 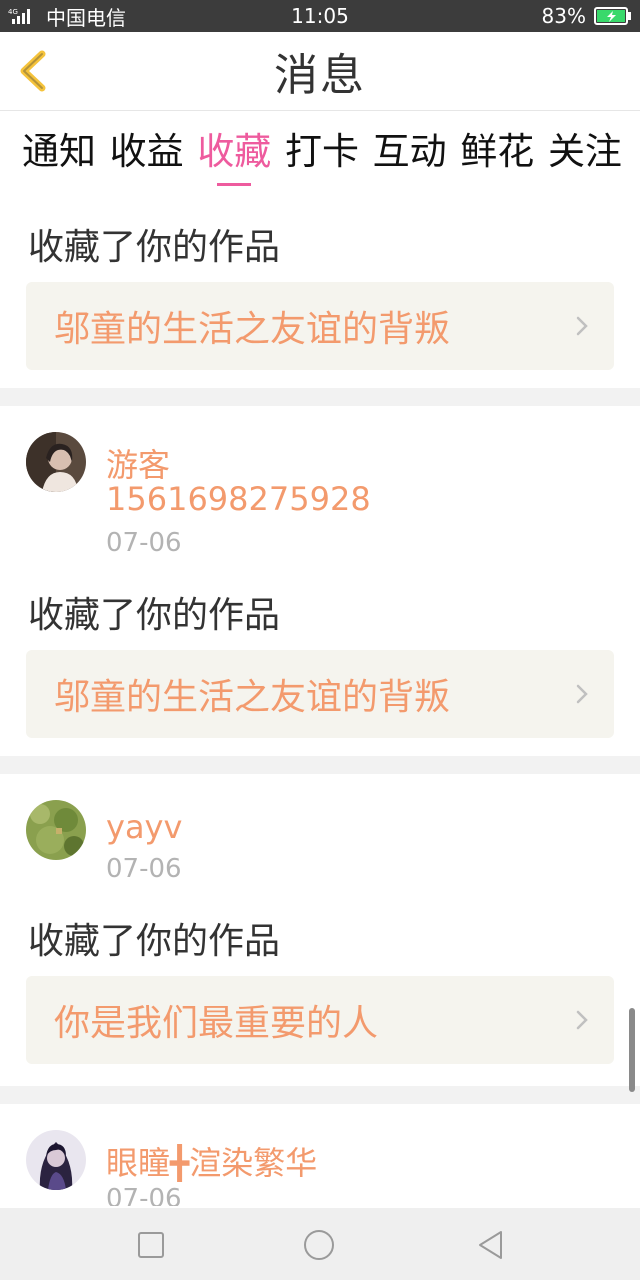 What do you see at coordinates (151, 1245) in the screenshot?
I see `recent-apps-icon` at bounding box center [151, 1245].